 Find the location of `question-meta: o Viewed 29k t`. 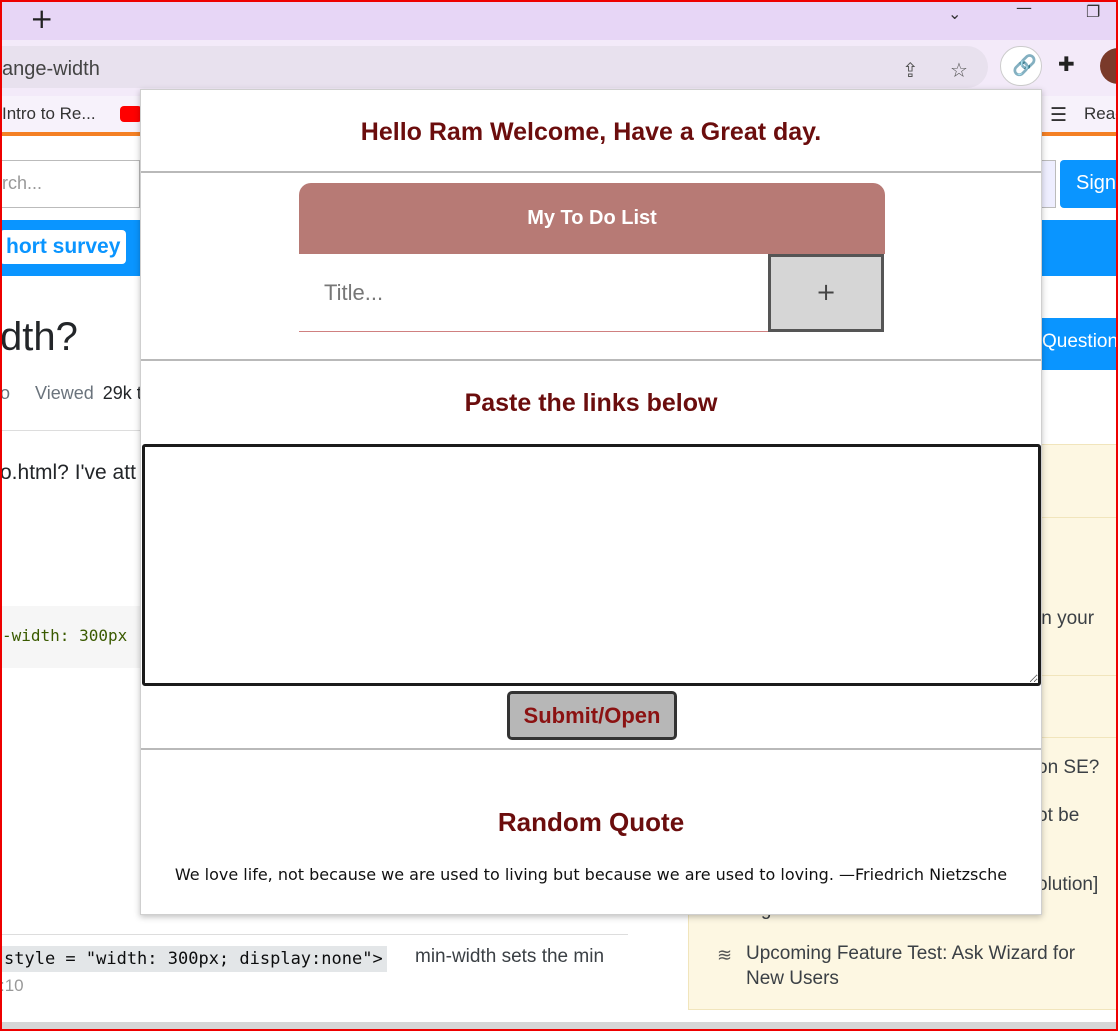

question-meta: o Viewed 29k t is located at coordinates (71, 393).